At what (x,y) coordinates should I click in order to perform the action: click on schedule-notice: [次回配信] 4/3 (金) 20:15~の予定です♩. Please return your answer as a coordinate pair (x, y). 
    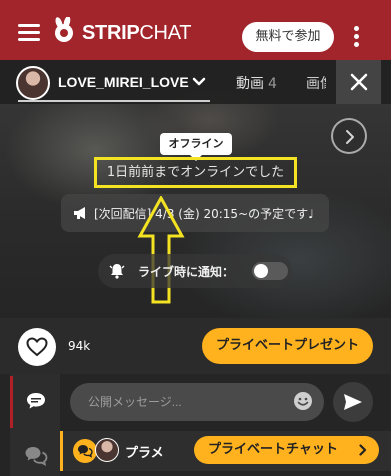
    Looking at the image, I should click on (195, 213).